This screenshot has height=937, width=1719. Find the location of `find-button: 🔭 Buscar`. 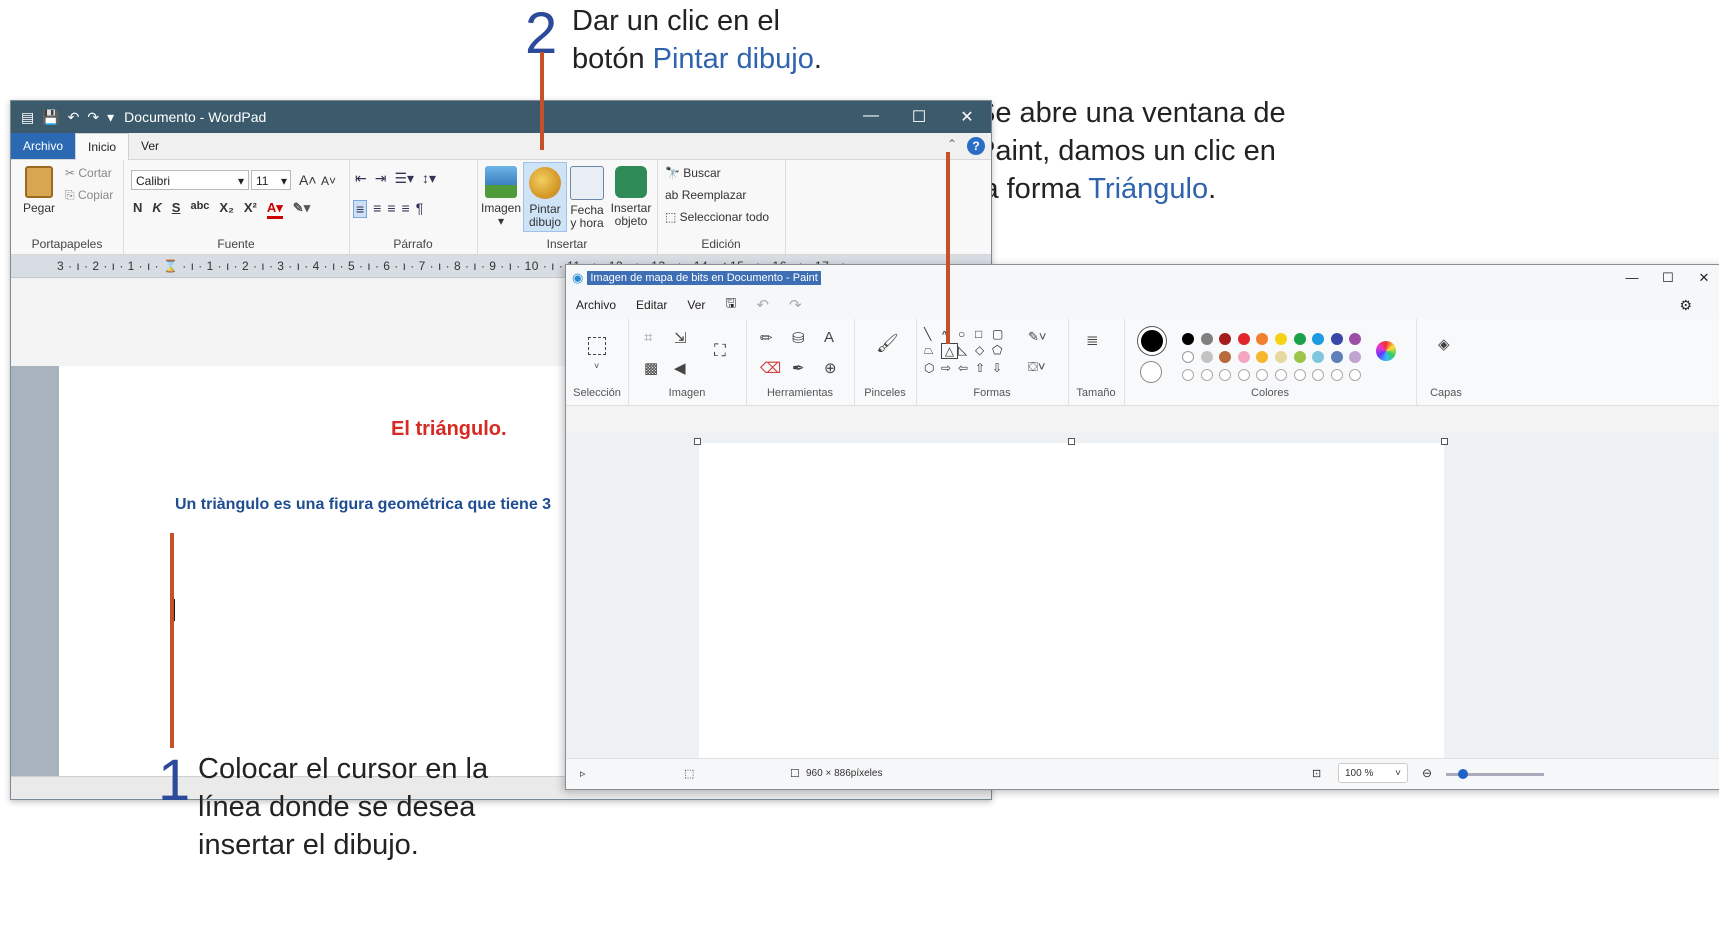

find-button: 🔭 Buscar is located at coordinates (693, 173).